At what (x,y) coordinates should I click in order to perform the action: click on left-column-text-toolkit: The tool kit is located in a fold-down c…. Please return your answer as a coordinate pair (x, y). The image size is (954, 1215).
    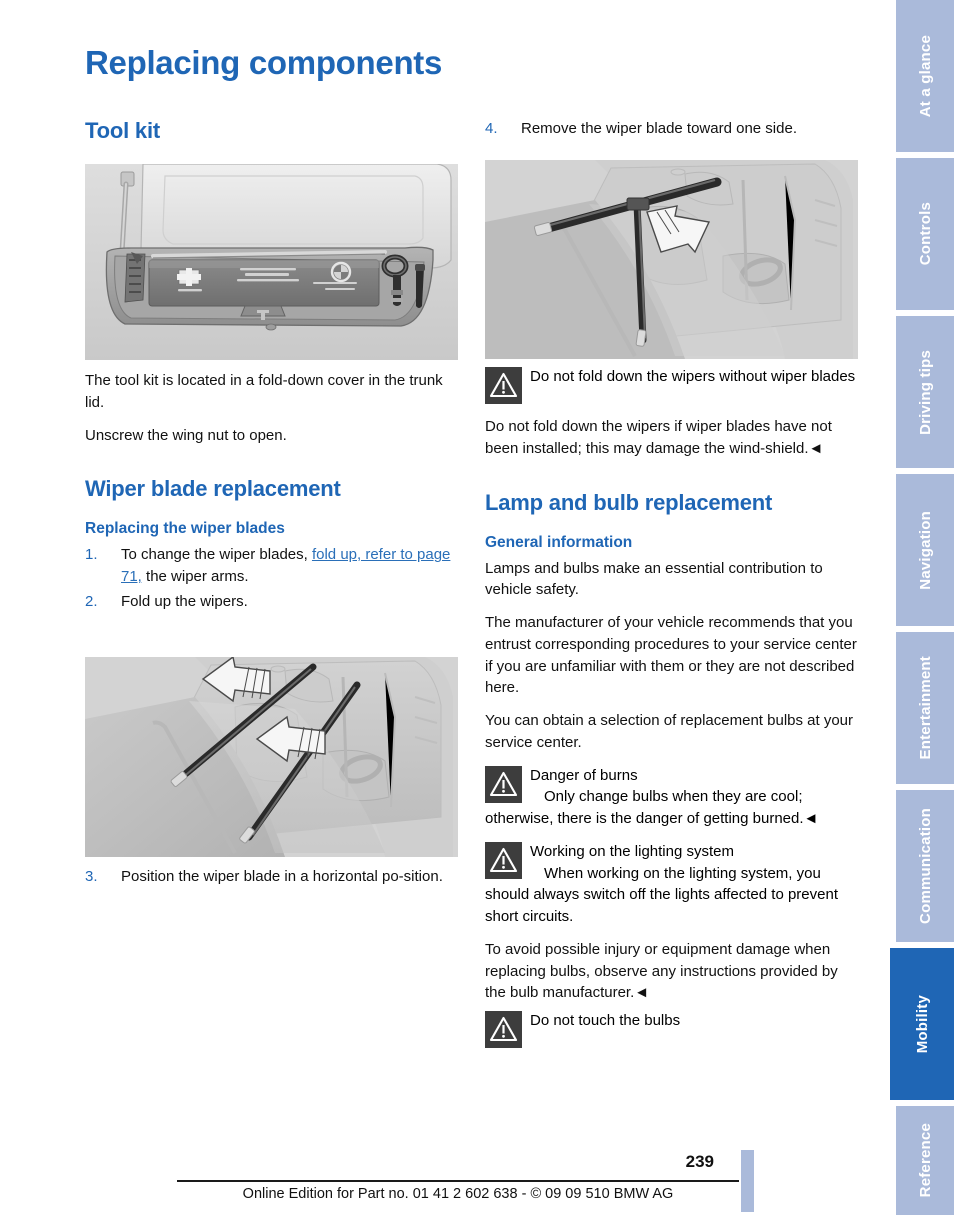
    Looking at the image, I should click on (271, 493).